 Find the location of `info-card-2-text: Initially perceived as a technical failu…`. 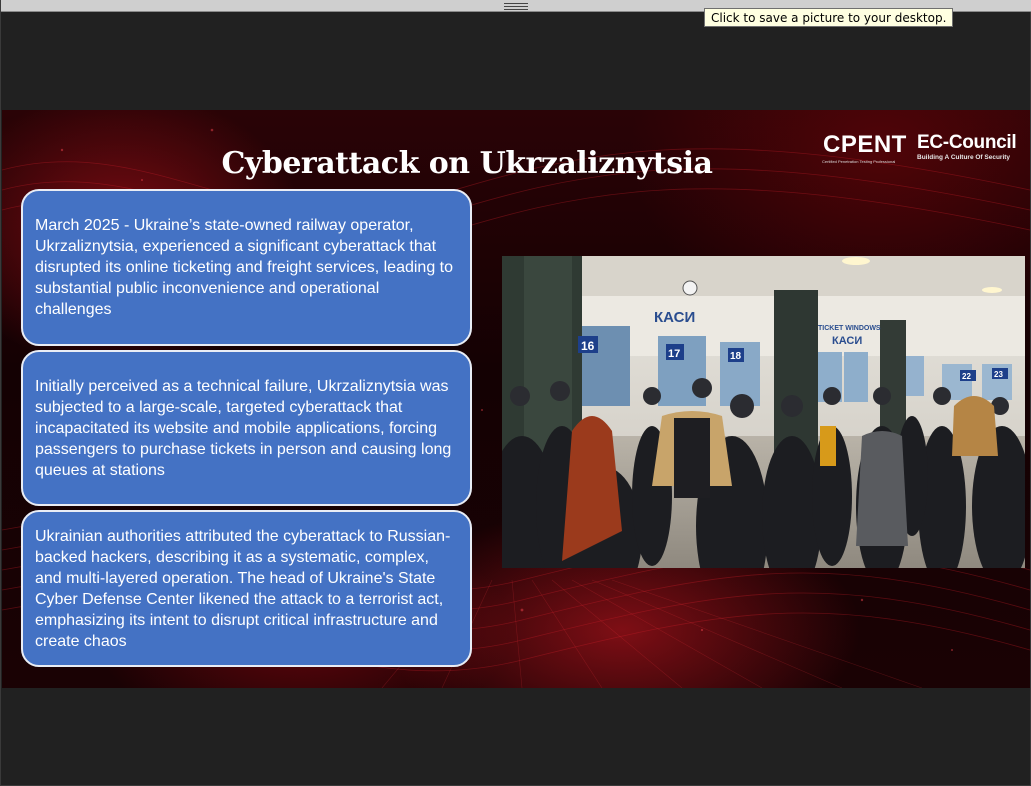

info-card-2-text: Initially perceived as a technical failu… is located at coordinates (243, 428).